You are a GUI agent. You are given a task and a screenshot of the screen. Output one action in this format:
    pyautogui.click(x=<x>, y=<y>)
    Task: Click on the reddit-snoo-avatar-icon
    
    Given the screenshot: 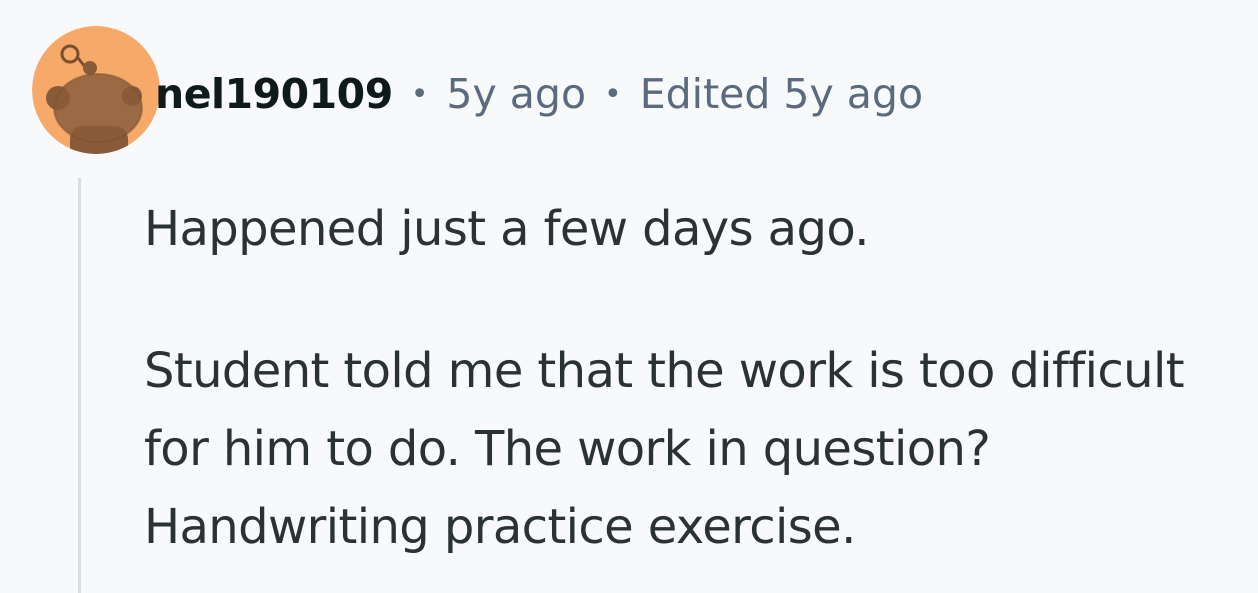 What is the action you would take?
    pyautogui.click(x=96, y=90)
    